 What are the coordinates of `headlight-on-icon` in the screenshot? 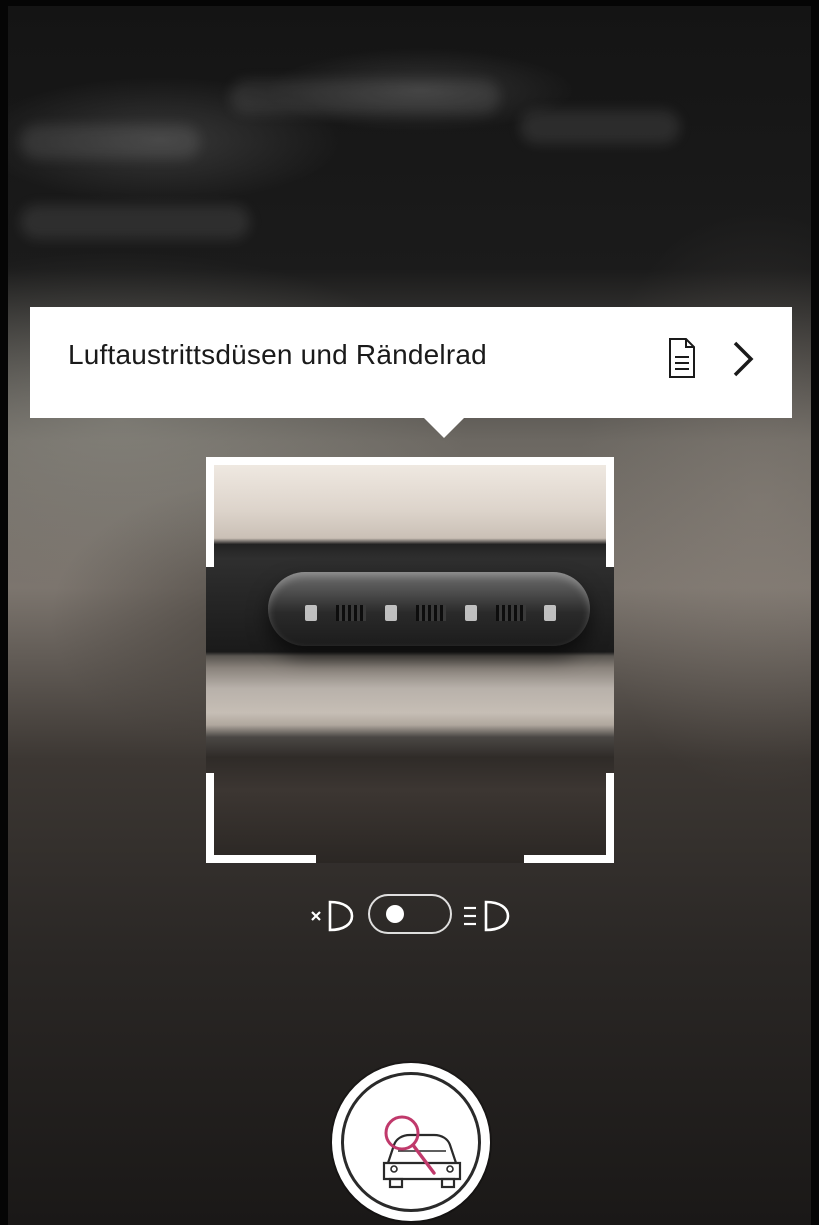 It's located at (487, 916).